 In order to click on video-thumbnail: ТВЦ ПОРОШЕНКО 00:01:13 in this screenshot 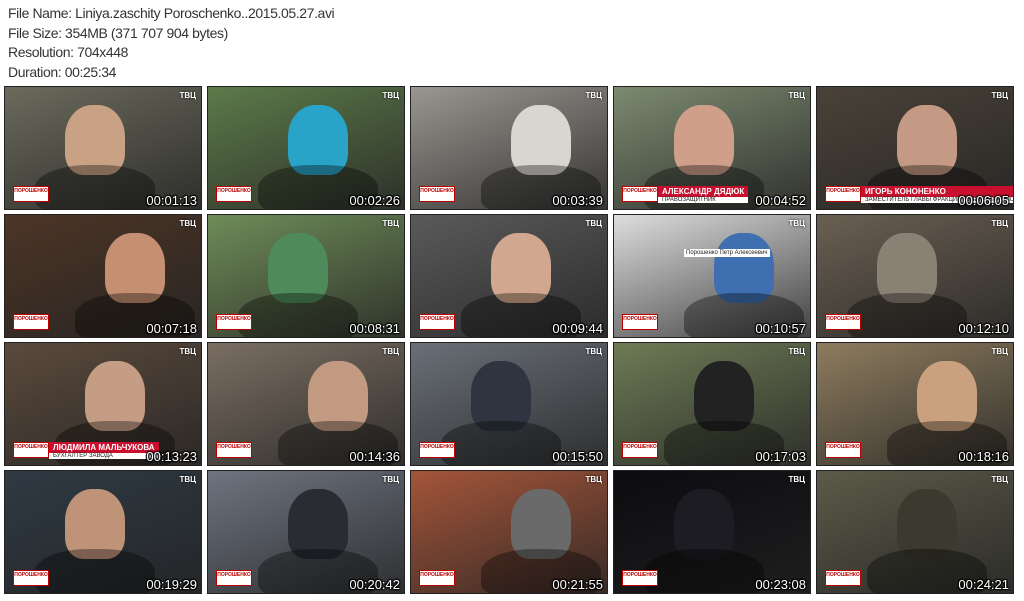, I will do `click(103, 148)`.